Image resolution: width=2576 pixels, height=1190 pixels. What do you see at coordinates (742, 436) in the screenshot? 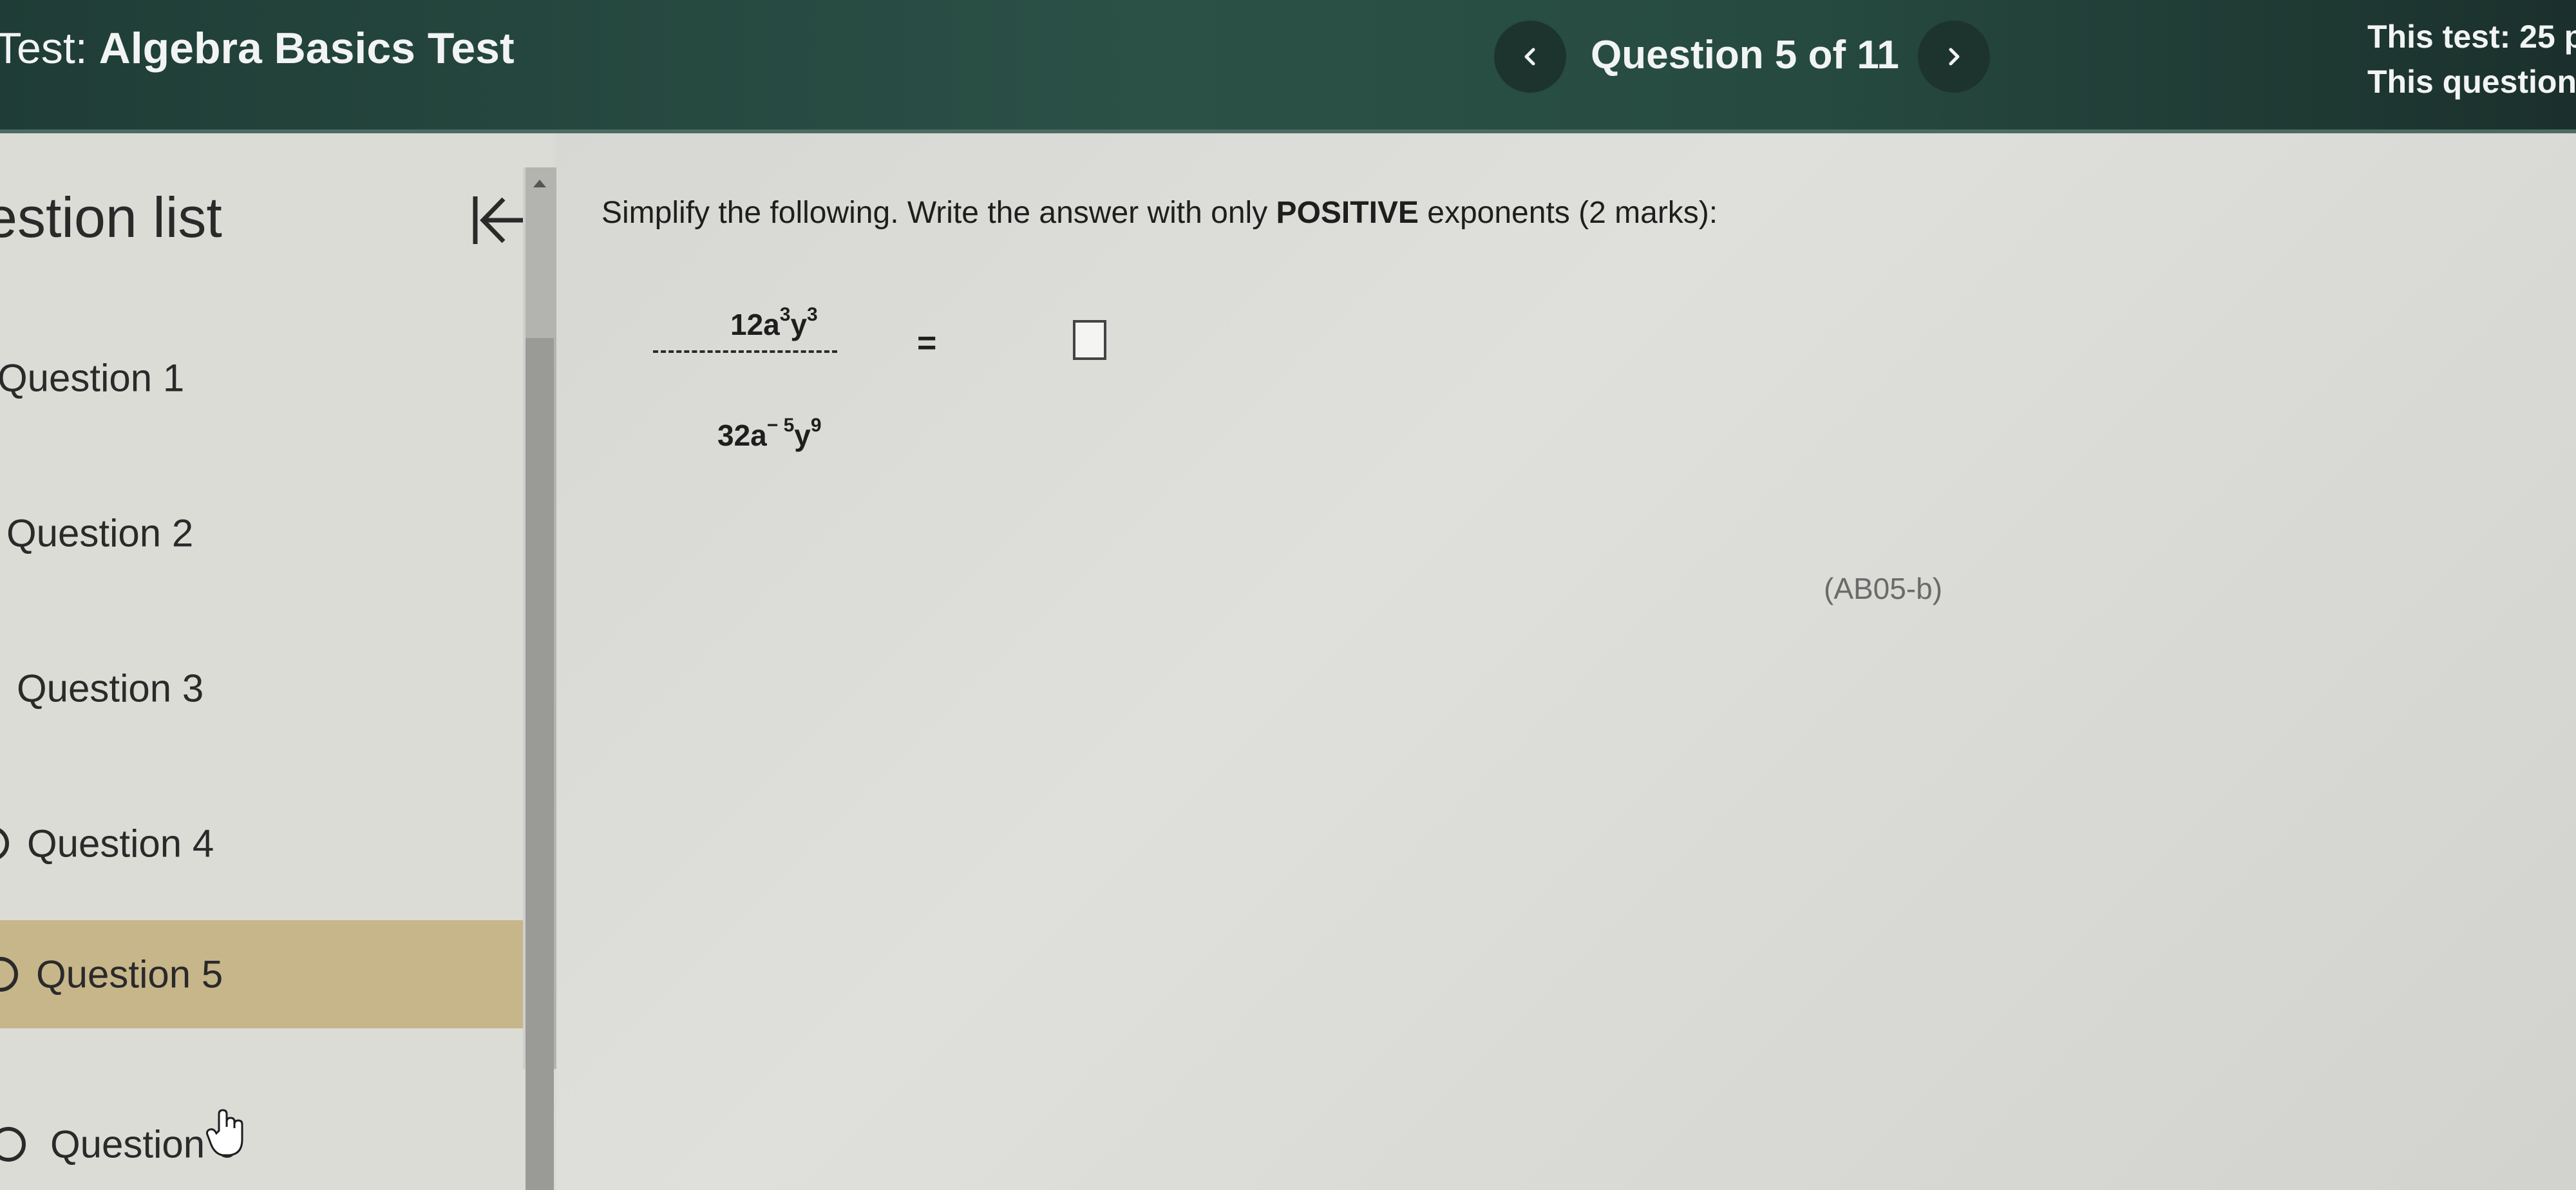
I see `denominator-coefficient: 32a` at bounding box center [742, 436].